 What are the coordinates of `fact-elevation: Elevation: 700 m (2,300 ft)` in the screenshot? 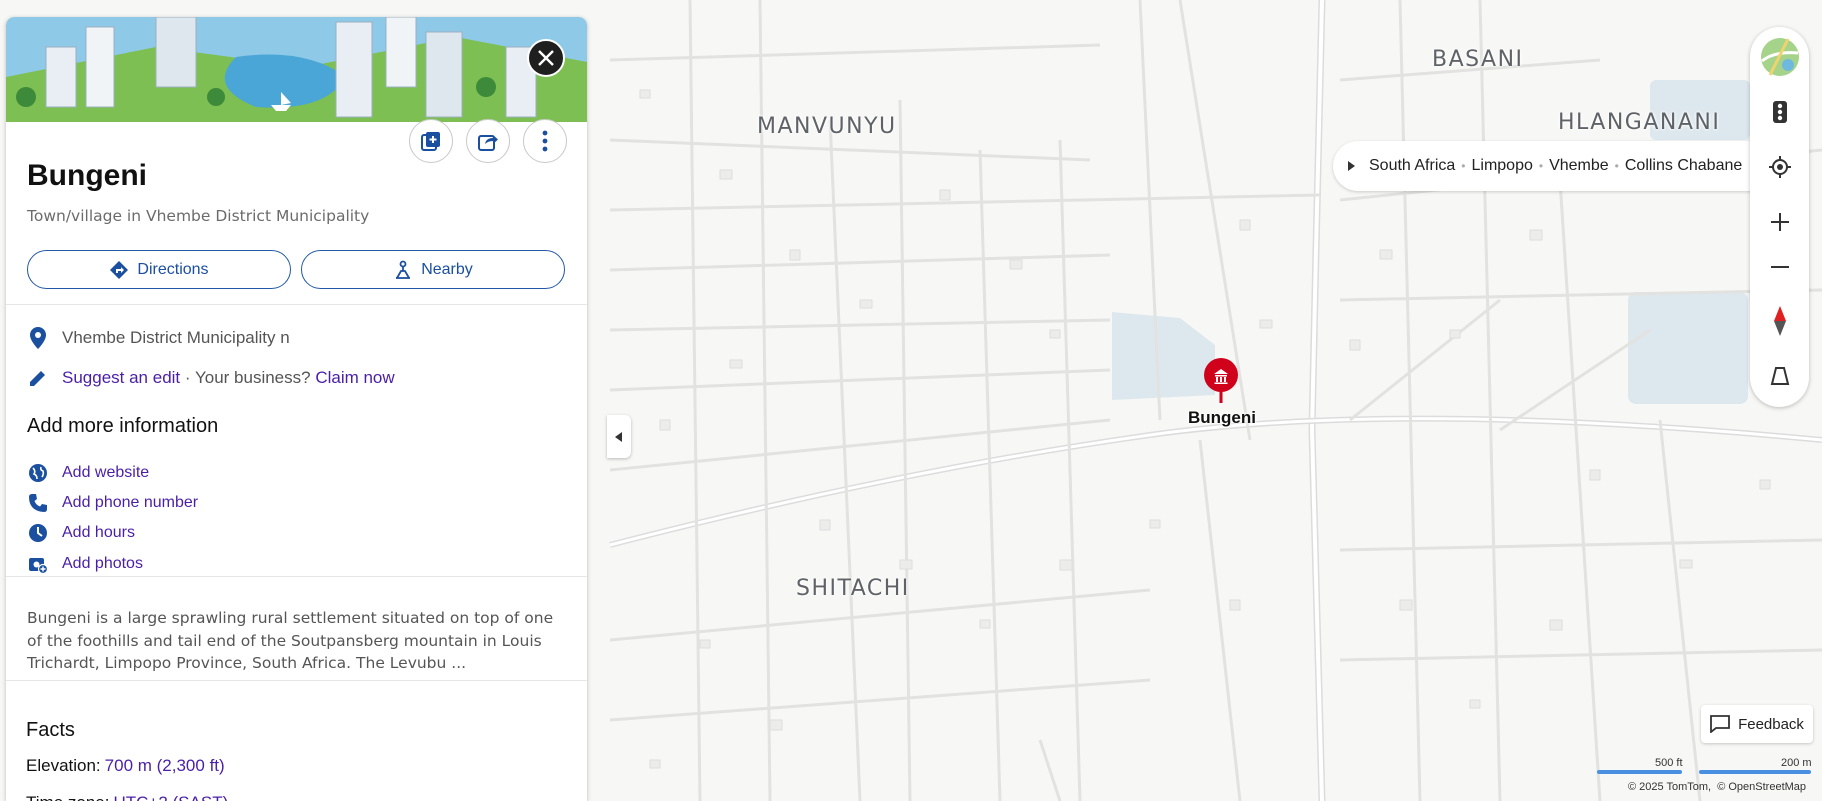 It's located at (125, 766).